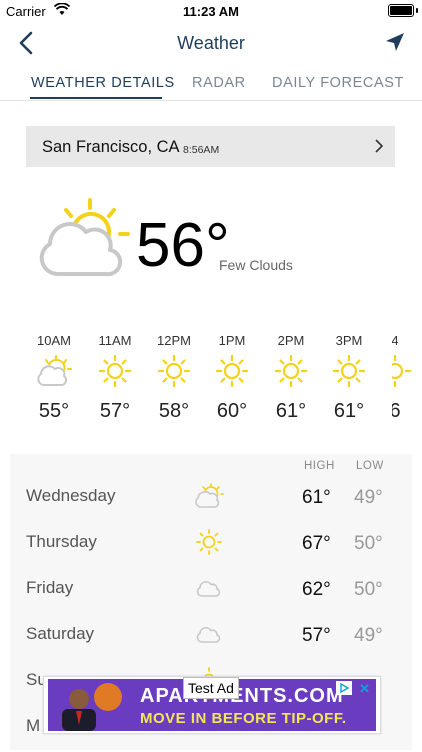  Describe the element at coordinates (108, 697) in the screenshot. I see `basketball-image` at that location.